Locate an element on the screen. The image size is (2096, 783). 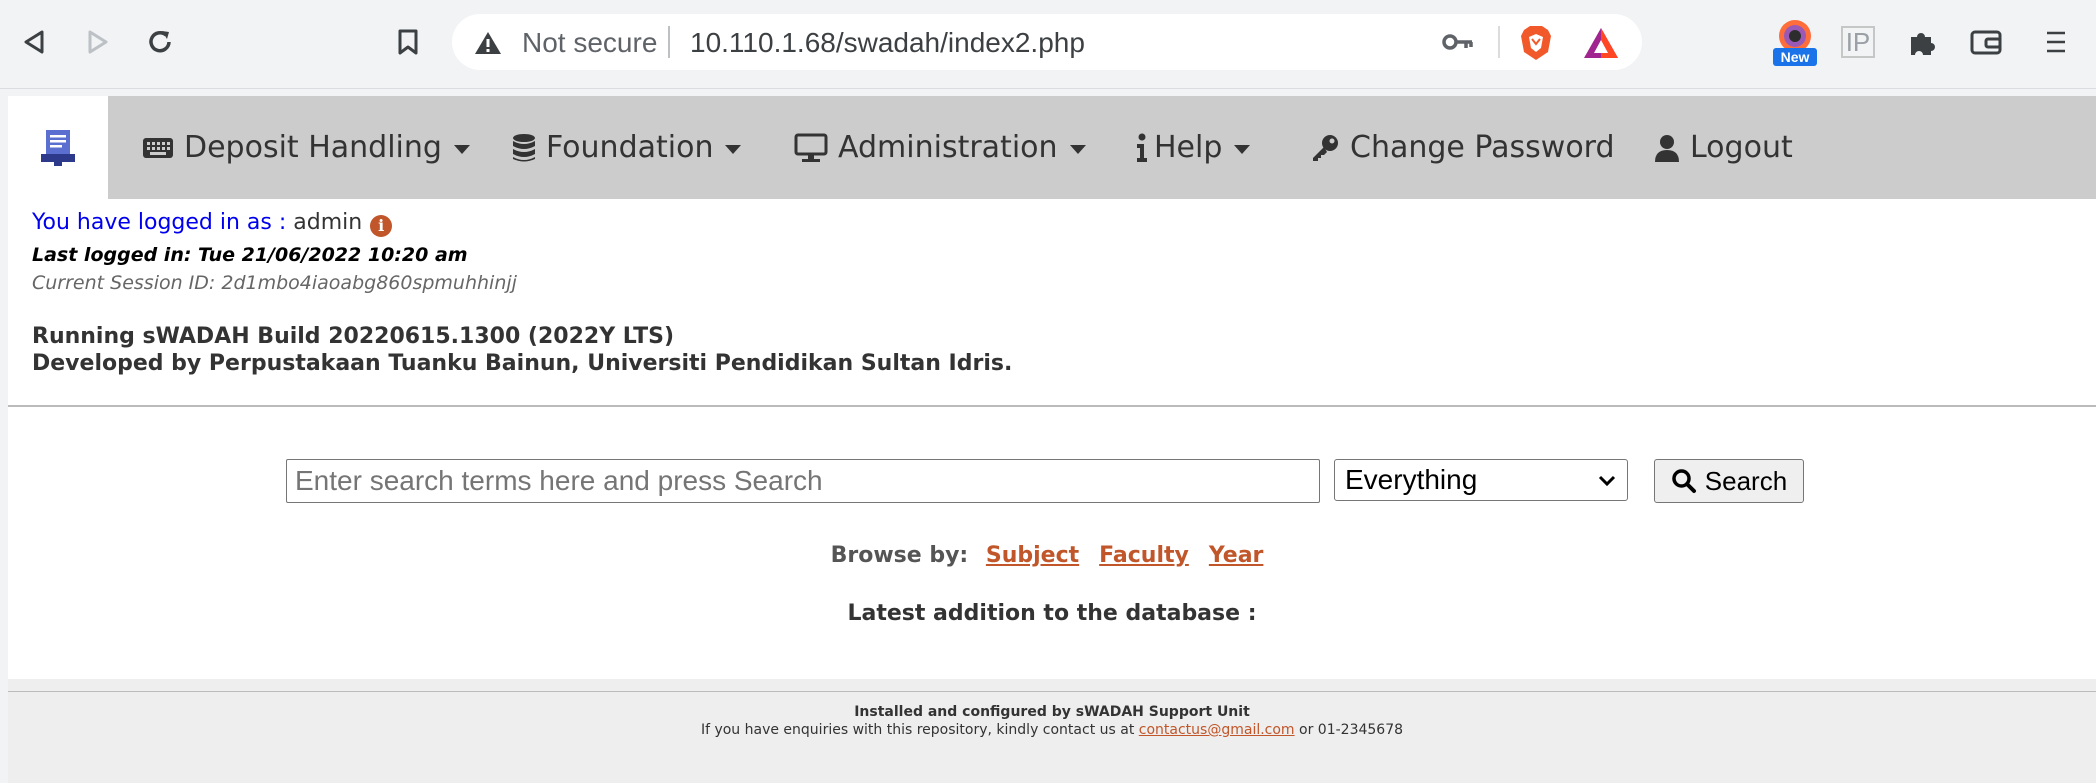
search-input is located at coordinates (803, 481).